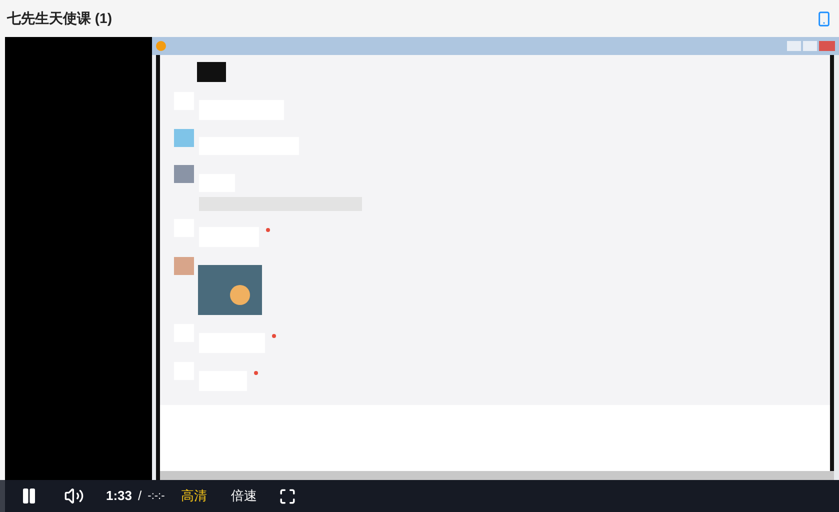  I want to click on volume-icon, so click(74, 496).